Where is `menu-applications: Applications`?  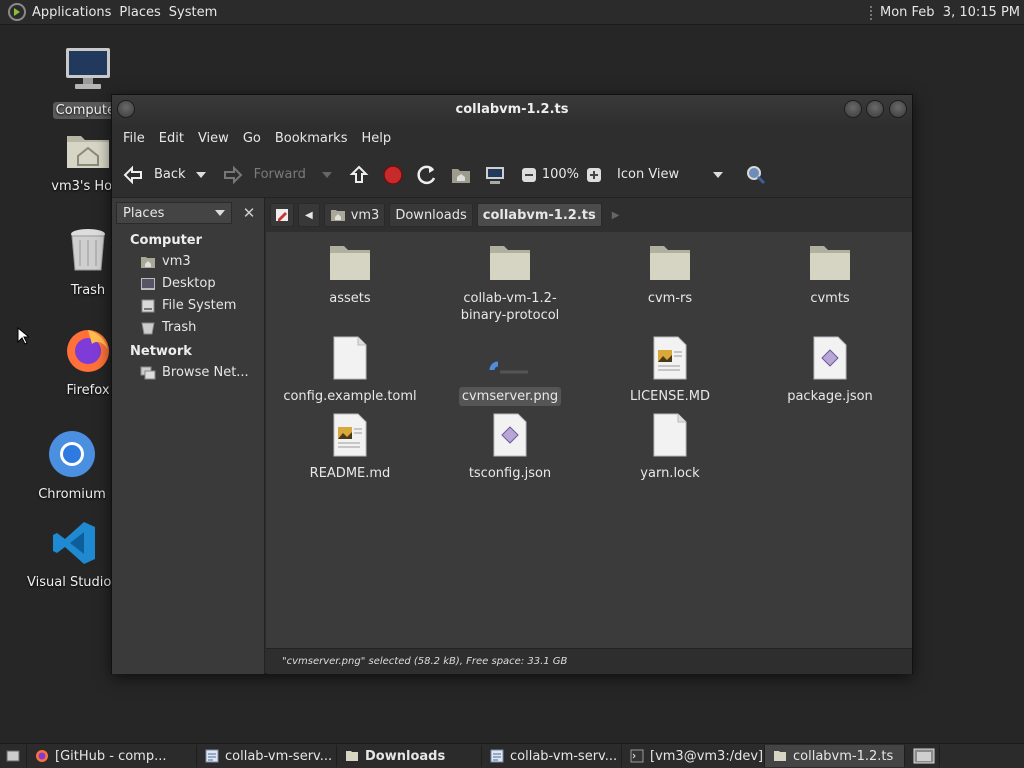 menu-applications: Applications is located at coordinates (75, 12).